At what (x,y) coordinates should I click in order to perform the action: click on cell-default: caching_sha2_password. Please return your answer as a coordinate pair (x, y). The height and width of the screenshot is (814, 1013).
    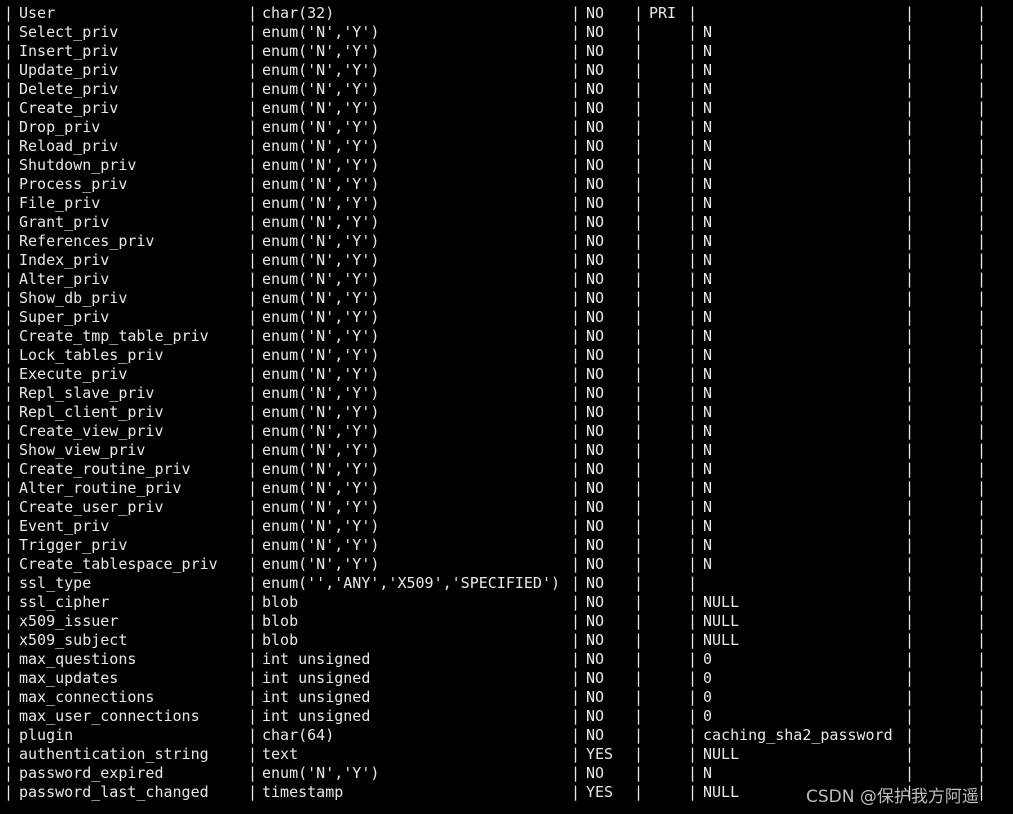
    Looking at the image, I should click on (798, 735).